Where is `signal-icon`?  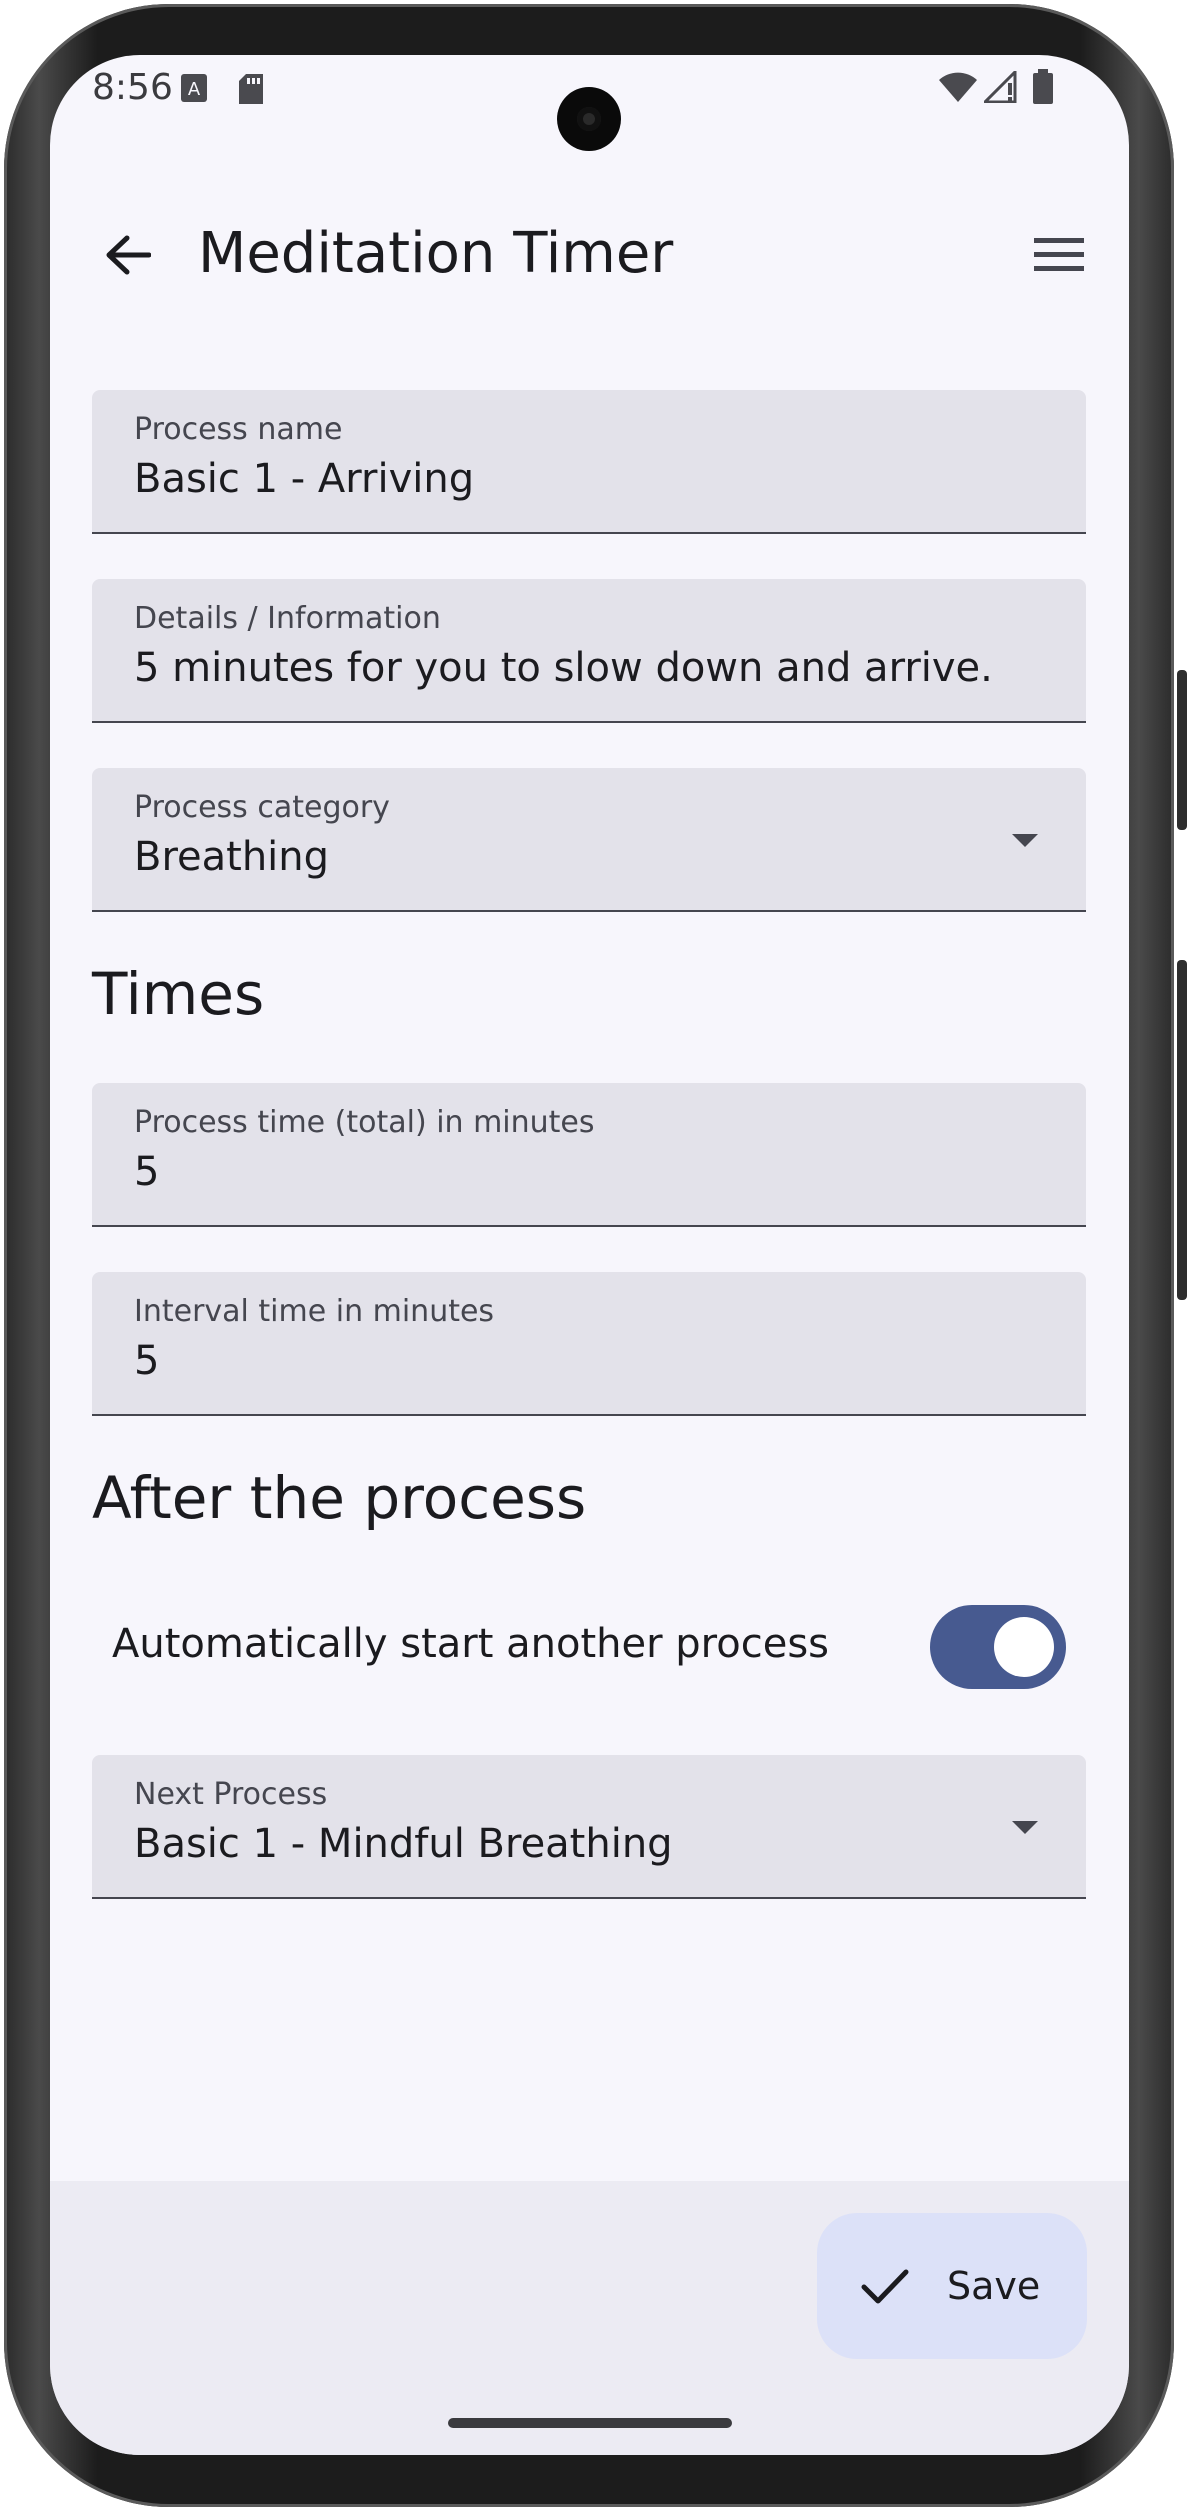 signal-icon is located at coordinates (1000, 87).